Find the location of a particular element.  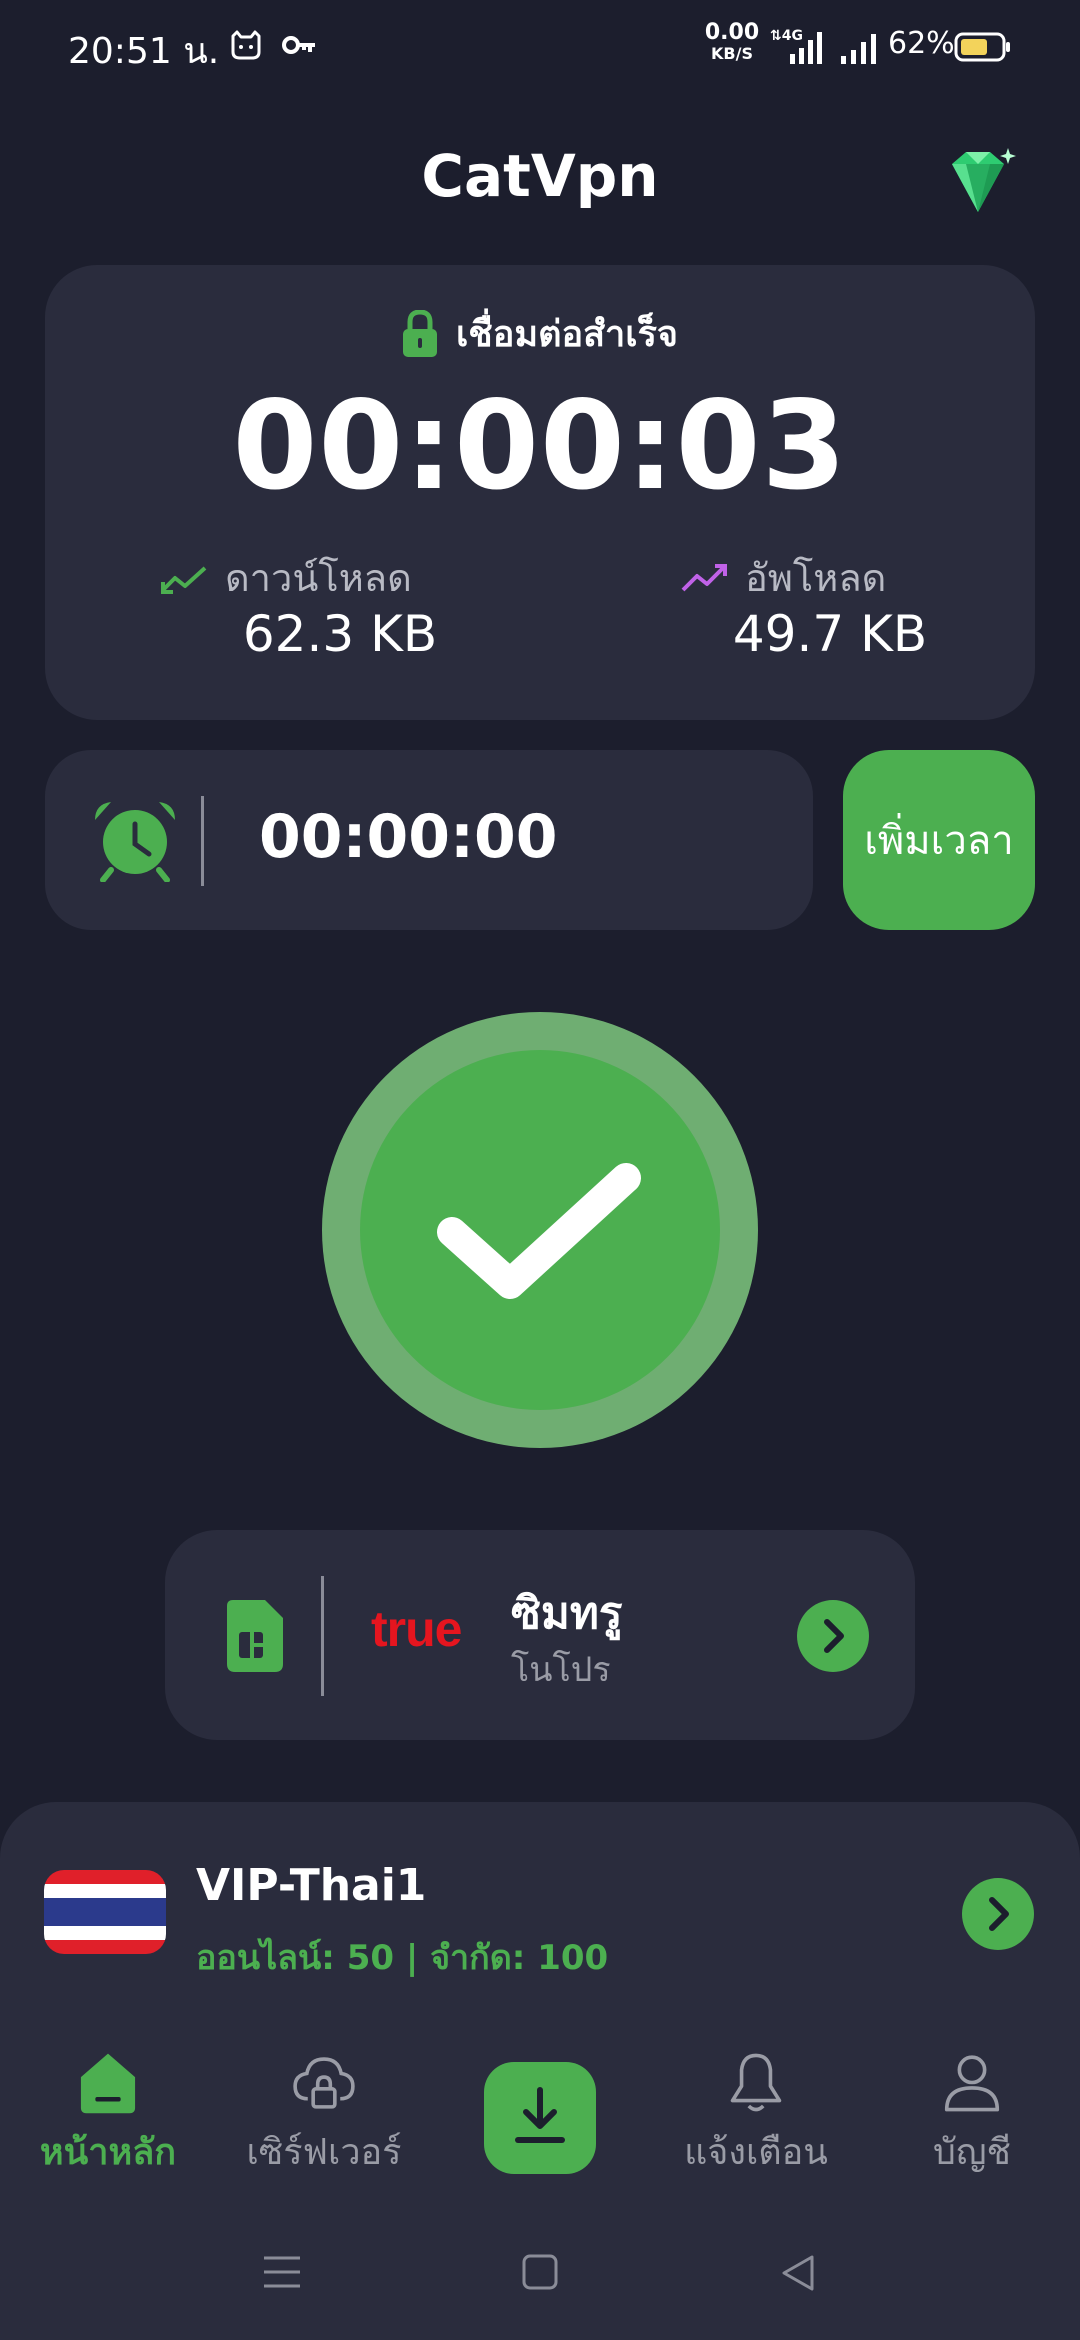

nav-home: หน้าหลัก is located at coordinates (108, 2115).